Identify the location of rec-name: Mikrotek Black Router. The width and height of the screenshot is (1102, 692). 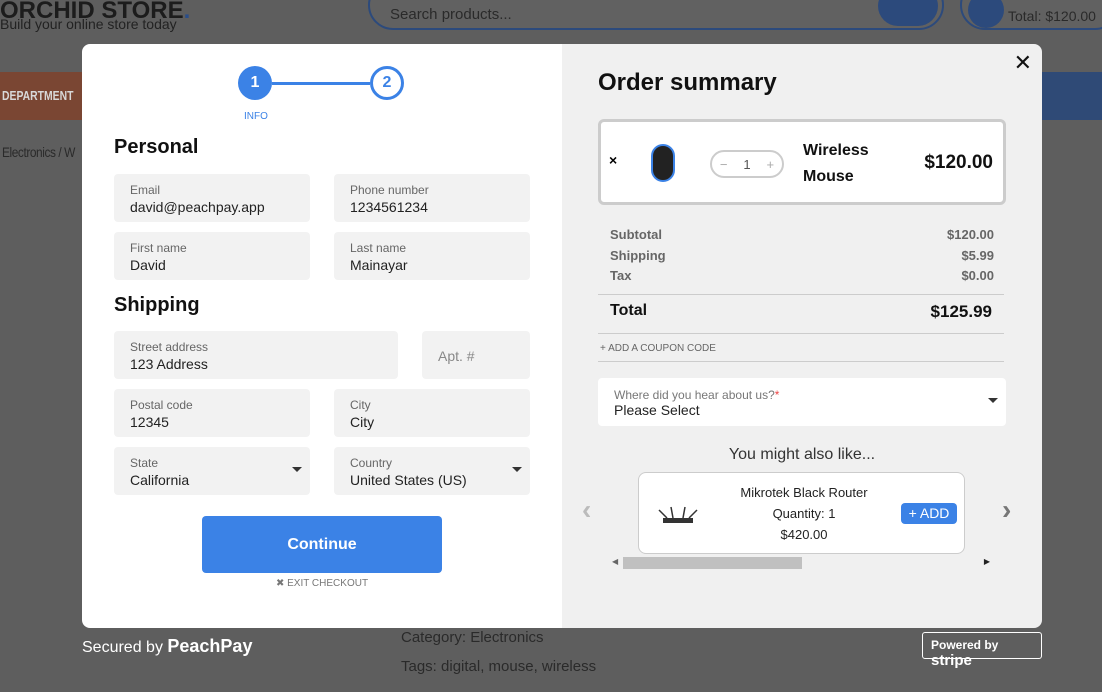
(804, 492).